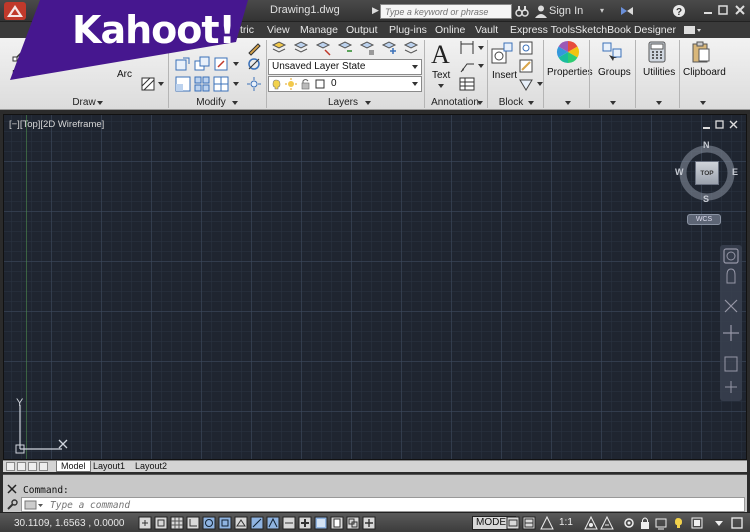  I want to click on infer-constraints-icon, so click(145, 523).